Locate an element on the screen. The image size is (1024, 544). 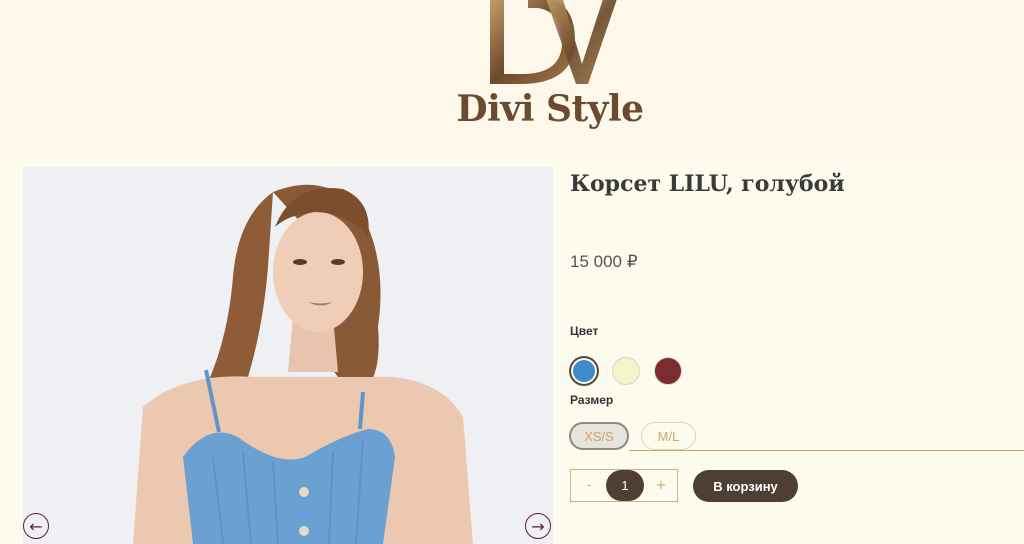
color-swatch-cream is located at coordinates (626, 371).